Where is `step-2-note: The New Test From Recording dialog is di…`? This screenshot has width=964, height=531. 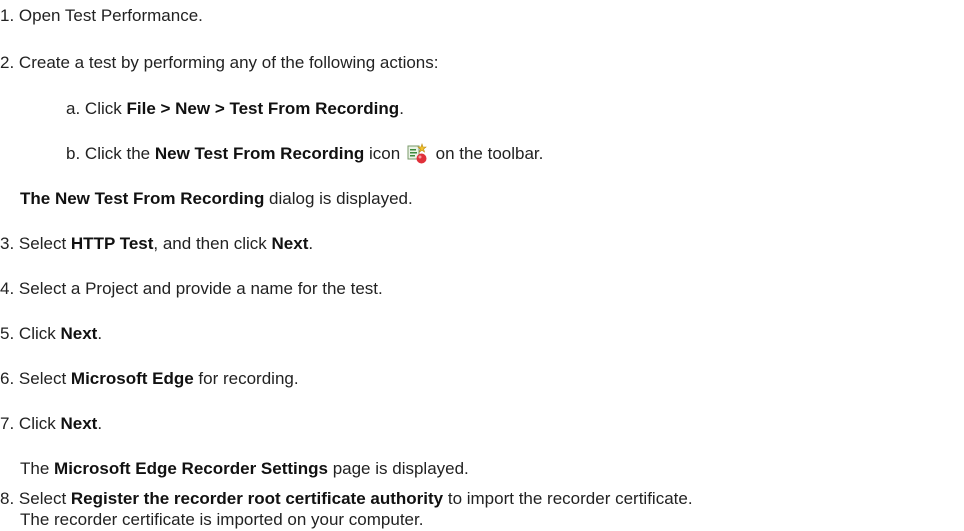
step-2-note: The New Test From Recording dialog is di… is located at coordinates (216, 199).